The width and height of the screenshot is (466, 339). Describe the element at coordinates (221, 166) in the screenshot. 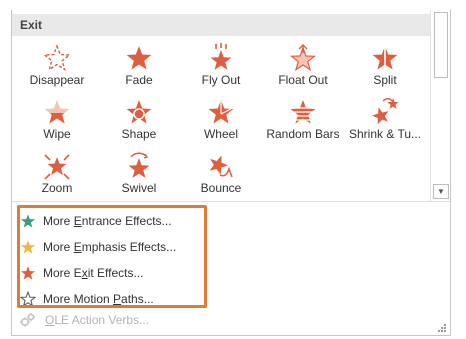

I see `bounce-star-icon` at that location.